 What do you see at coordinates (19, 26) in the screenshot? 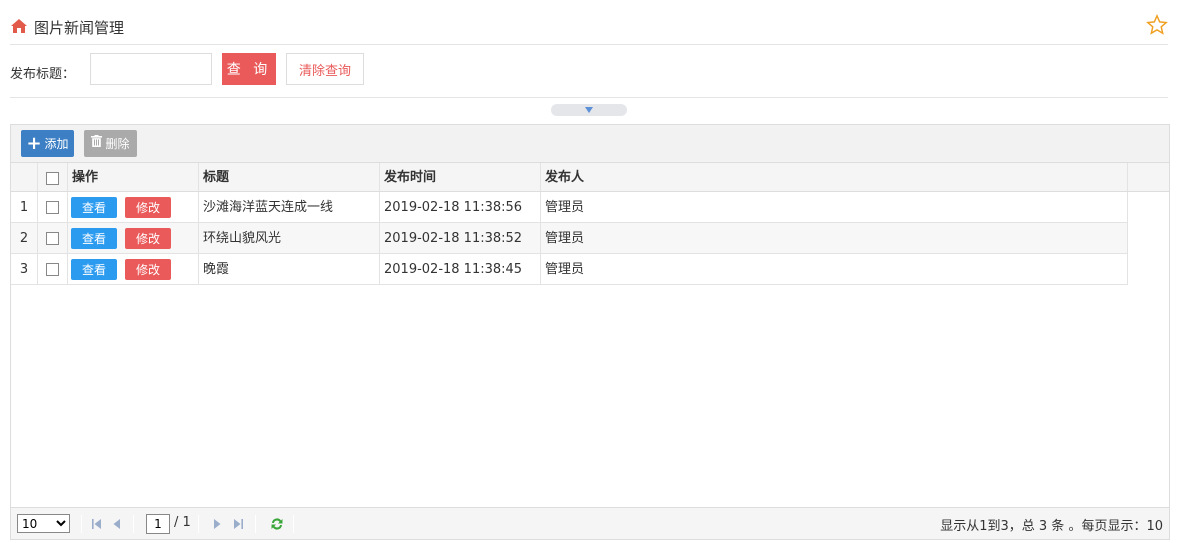
I see `home-icon` at bounding box center [19, 26].